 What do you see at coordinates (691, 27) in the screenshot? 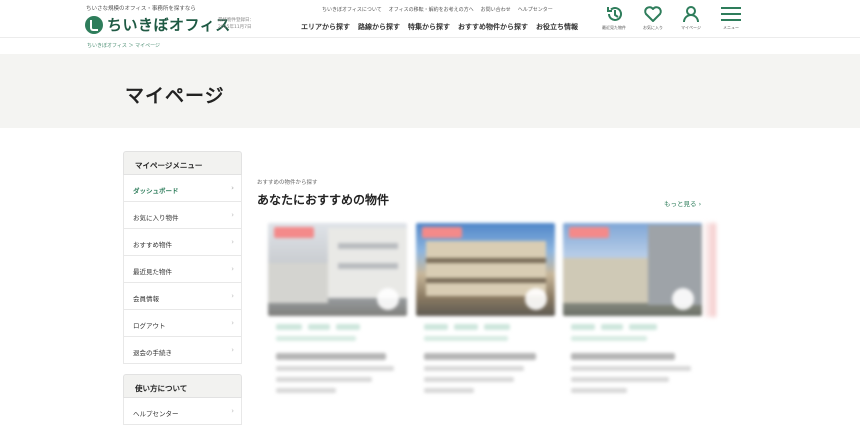
I see `mypage-label: マイページ` at bounding box center [691, 27].